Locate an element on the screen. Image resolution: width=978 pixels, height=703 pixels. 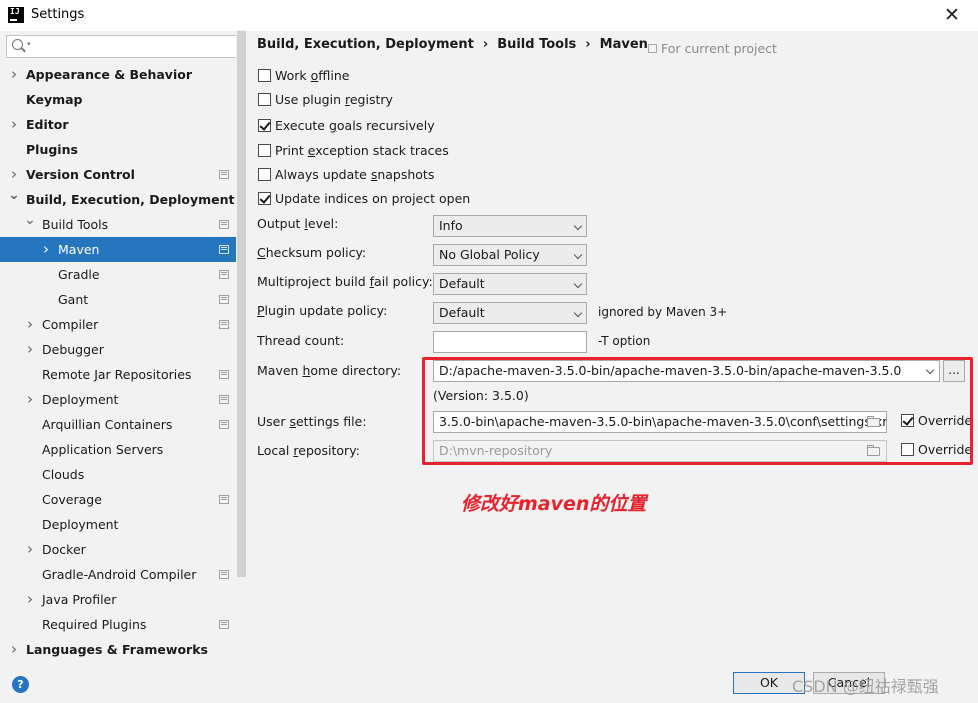
scope-indicator: For current project is located at coordinates (712, 48).